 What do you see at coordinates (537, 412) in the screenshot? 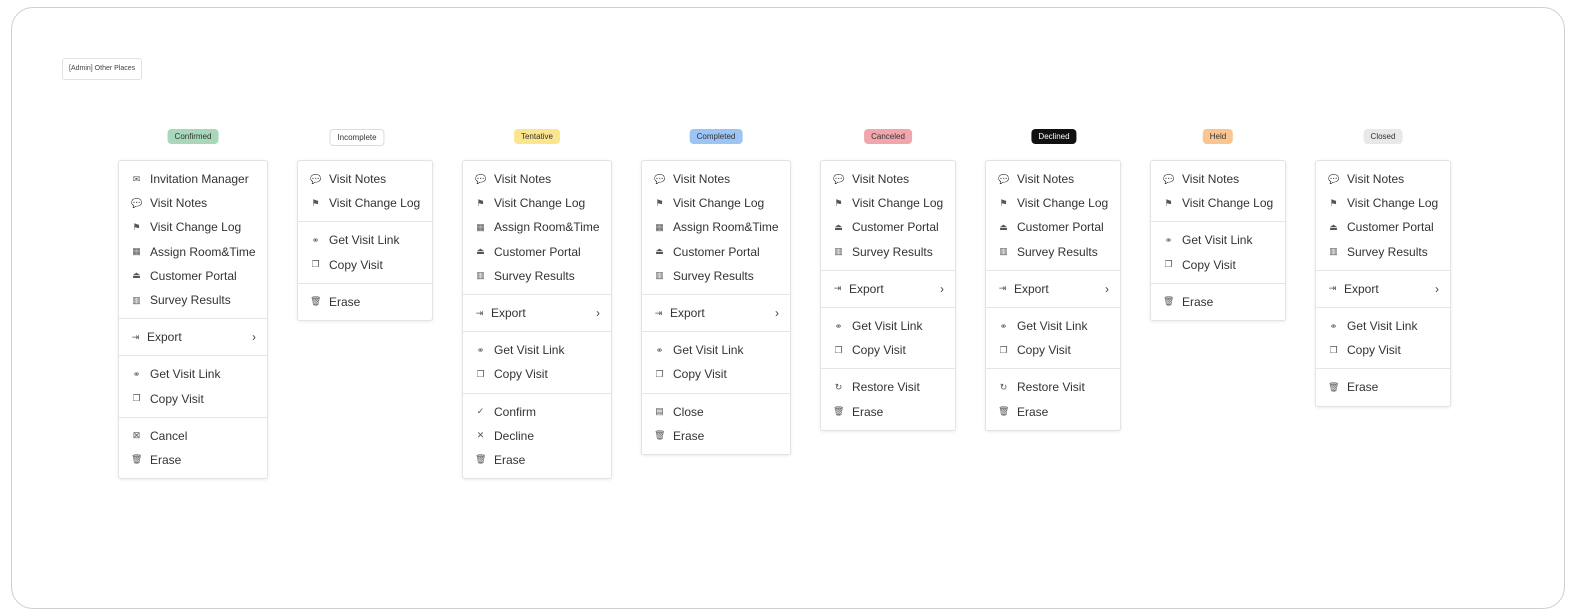
I see `menu-item-confirm: ✓ Confirm` at bounding box center [537, 412].